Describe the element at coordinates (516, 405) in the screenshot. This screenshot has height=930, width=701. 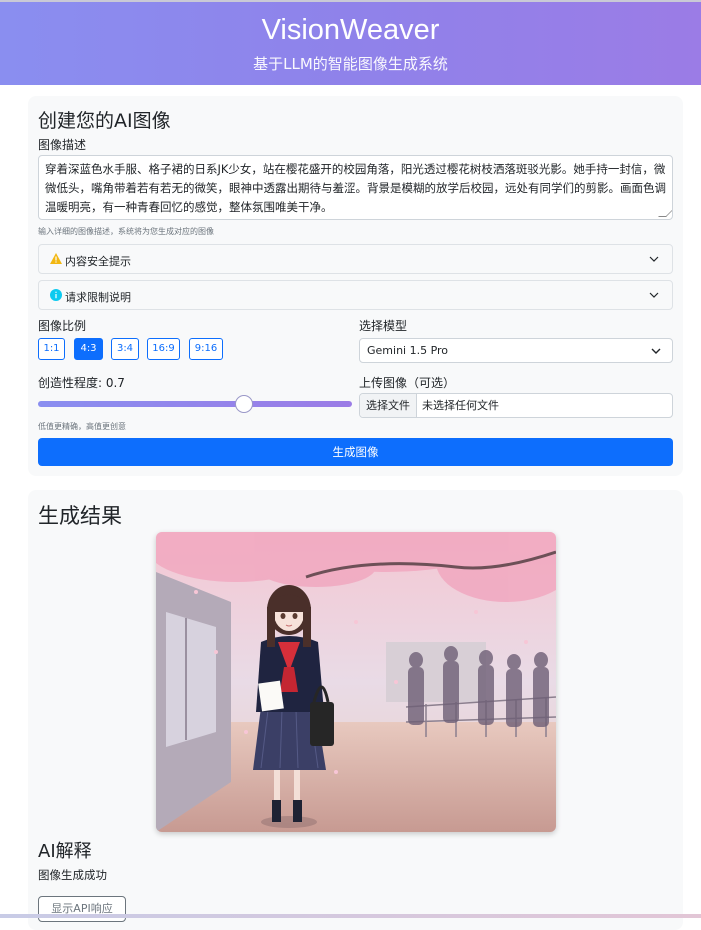
I see `upload-file-input: 选择文件 未选择任何文件` at that location.